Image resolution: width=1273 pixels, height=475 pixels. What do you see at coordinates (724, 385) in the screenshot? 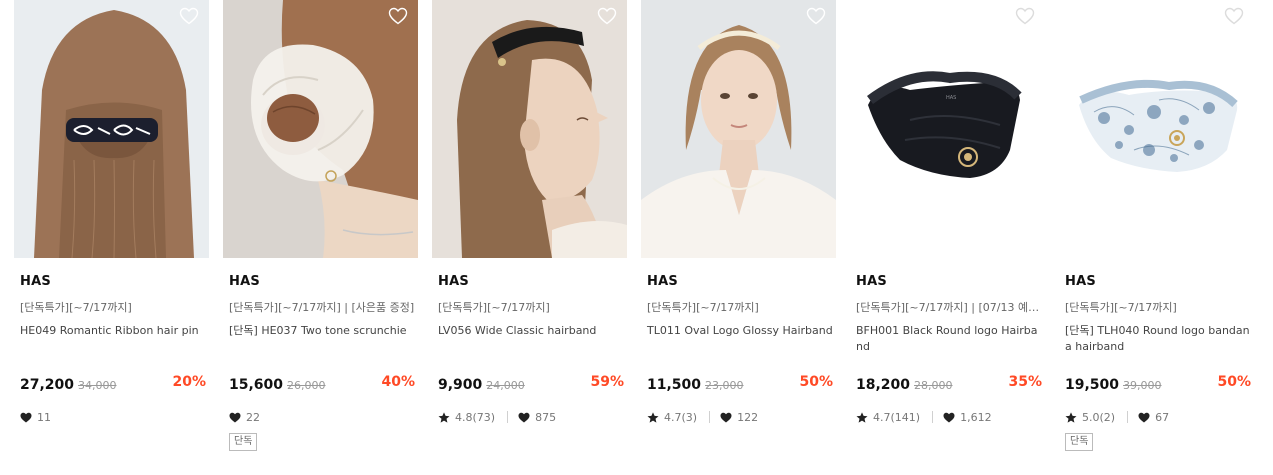
I see `original-price: 23,000` at bounding box center [724, 385].